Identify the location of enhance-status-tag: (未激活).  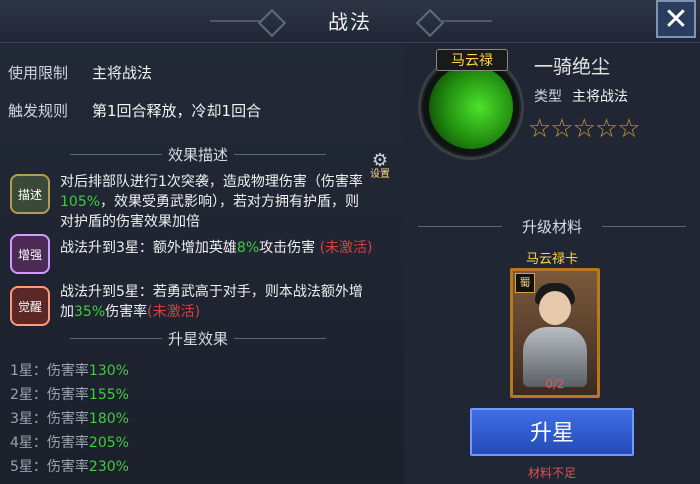
(346, 248).